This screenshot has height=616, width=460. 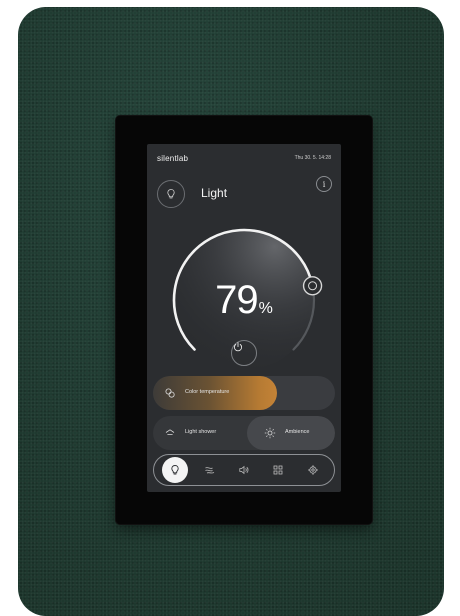 I want to click on power-button, so click(x=244, y=353).